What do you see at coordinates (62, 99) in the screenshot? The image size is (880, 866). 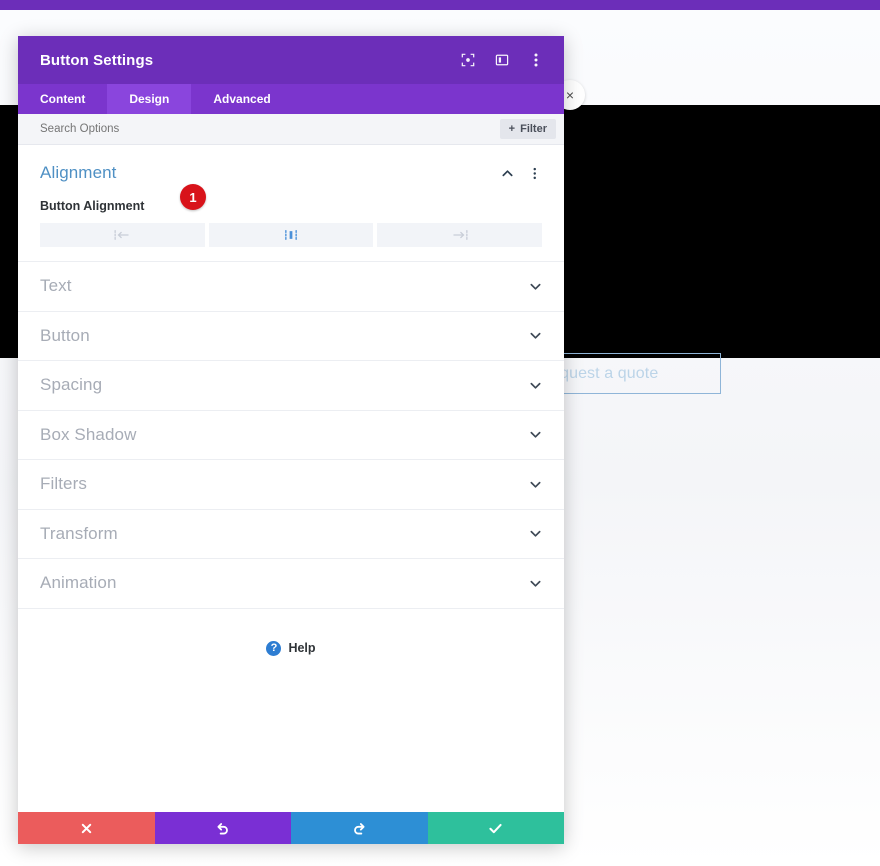 I see `tab-content: Content` at bounding box center [62, 99].